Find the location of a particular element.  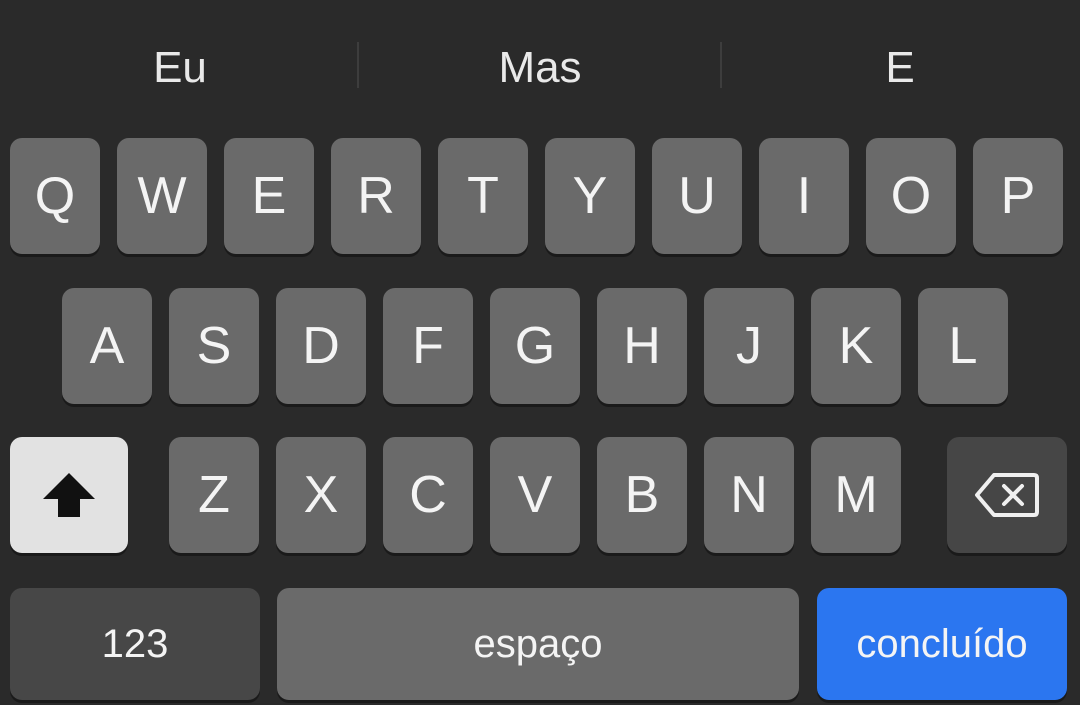

key-w: W is located at coordinates (162, 196).